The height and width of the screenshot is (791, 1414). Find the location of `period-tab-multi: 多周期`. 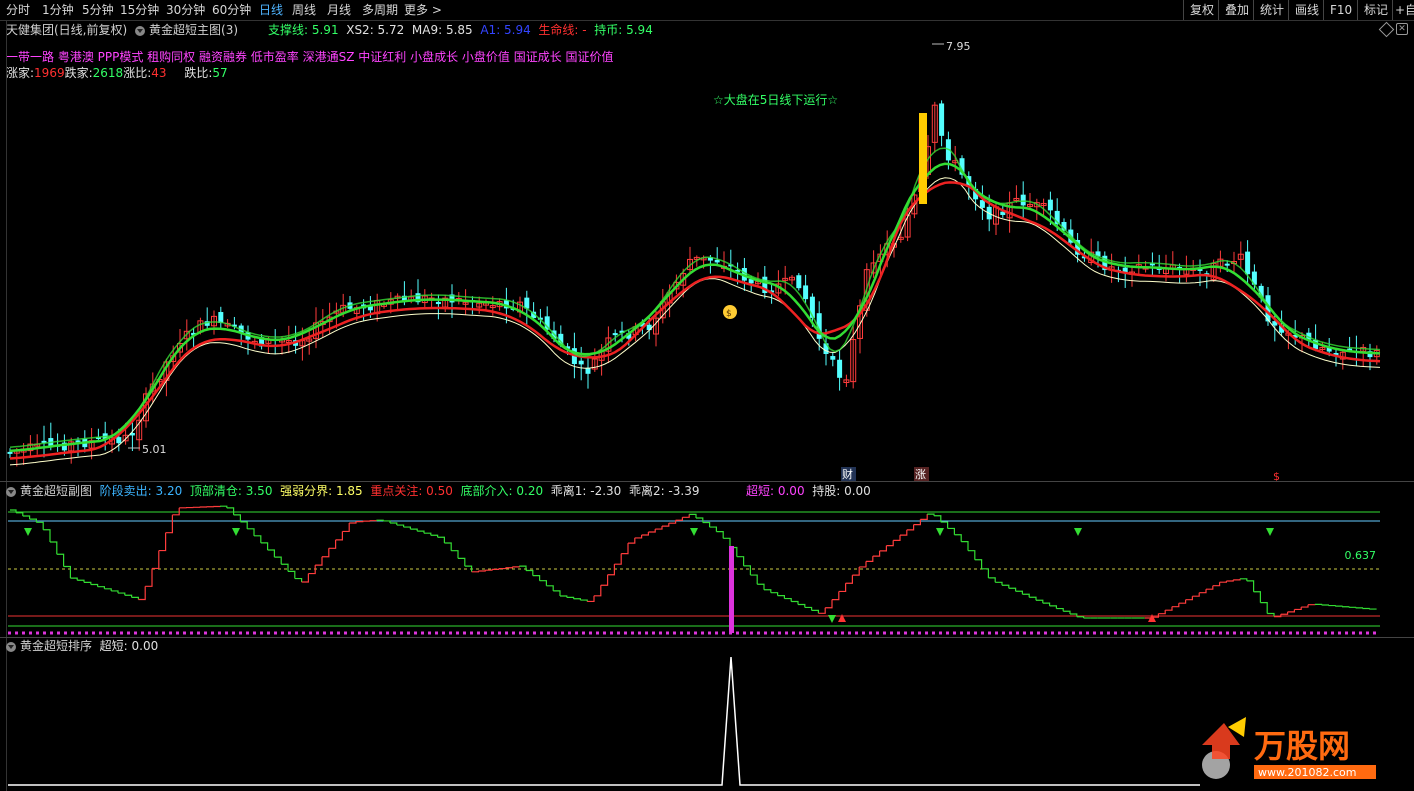

period-tab-multi: 多周期 is located at coordinates (380, 10).